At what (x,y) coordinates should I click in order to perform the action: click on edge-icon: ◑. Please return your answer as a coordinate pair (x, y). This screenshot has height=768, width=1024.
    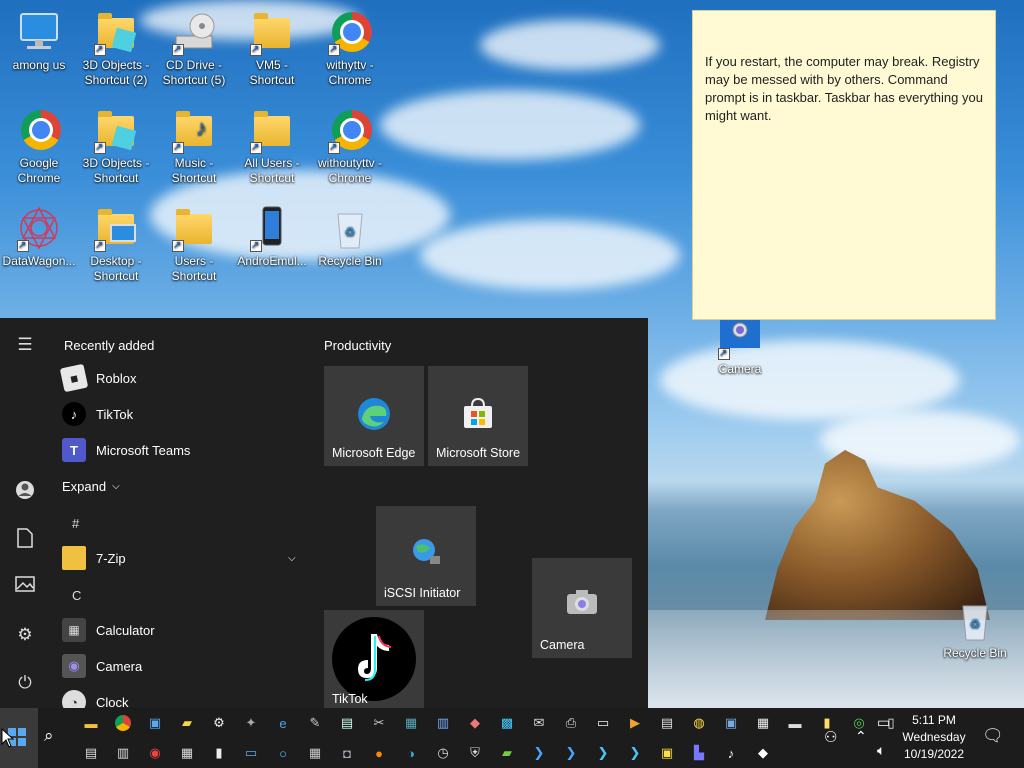
    Looking at the image, I should click on (411, 753).